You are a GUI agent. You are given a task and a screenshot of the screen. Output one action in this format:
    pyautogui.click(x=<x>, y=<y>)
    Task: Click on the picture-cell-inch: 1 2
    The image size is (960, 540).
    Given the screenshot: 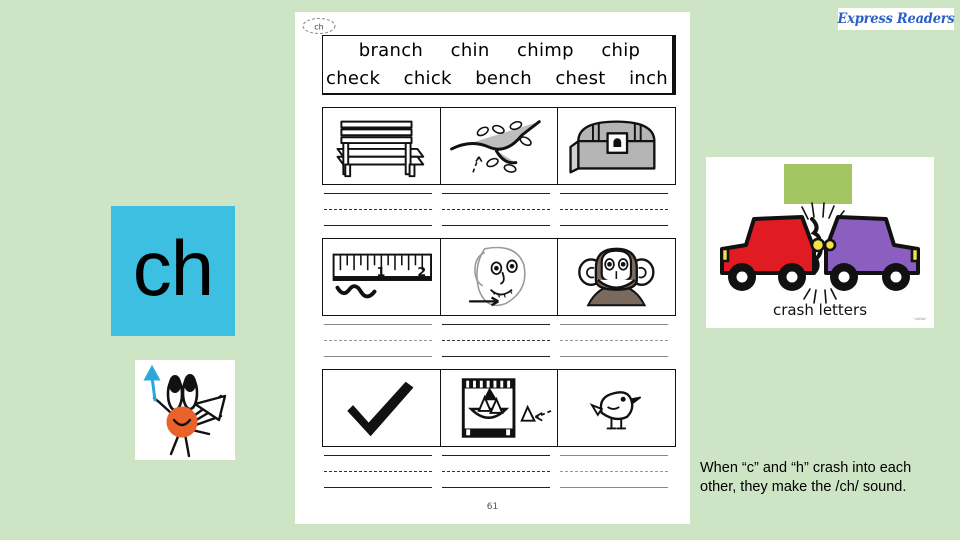 What is the action you would take?
    pyautogui.click(x=381, y=277)
    